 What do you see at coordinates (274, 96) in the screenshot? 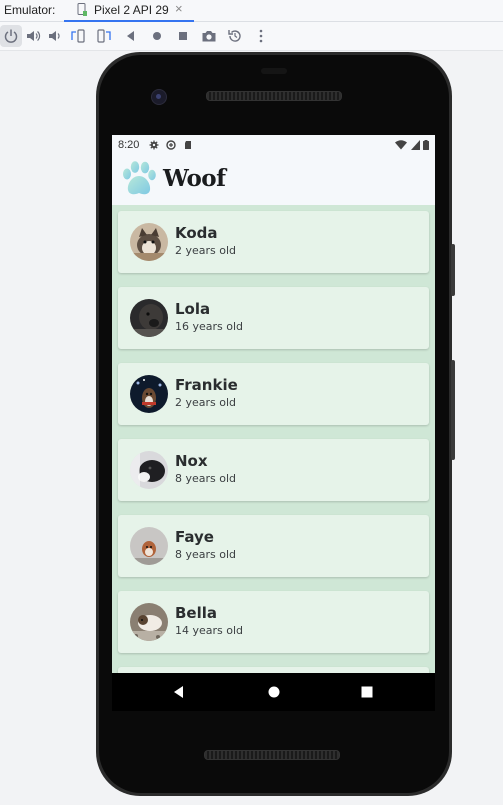
I see `top-speaker-grille` at bounding box center [274, 96].